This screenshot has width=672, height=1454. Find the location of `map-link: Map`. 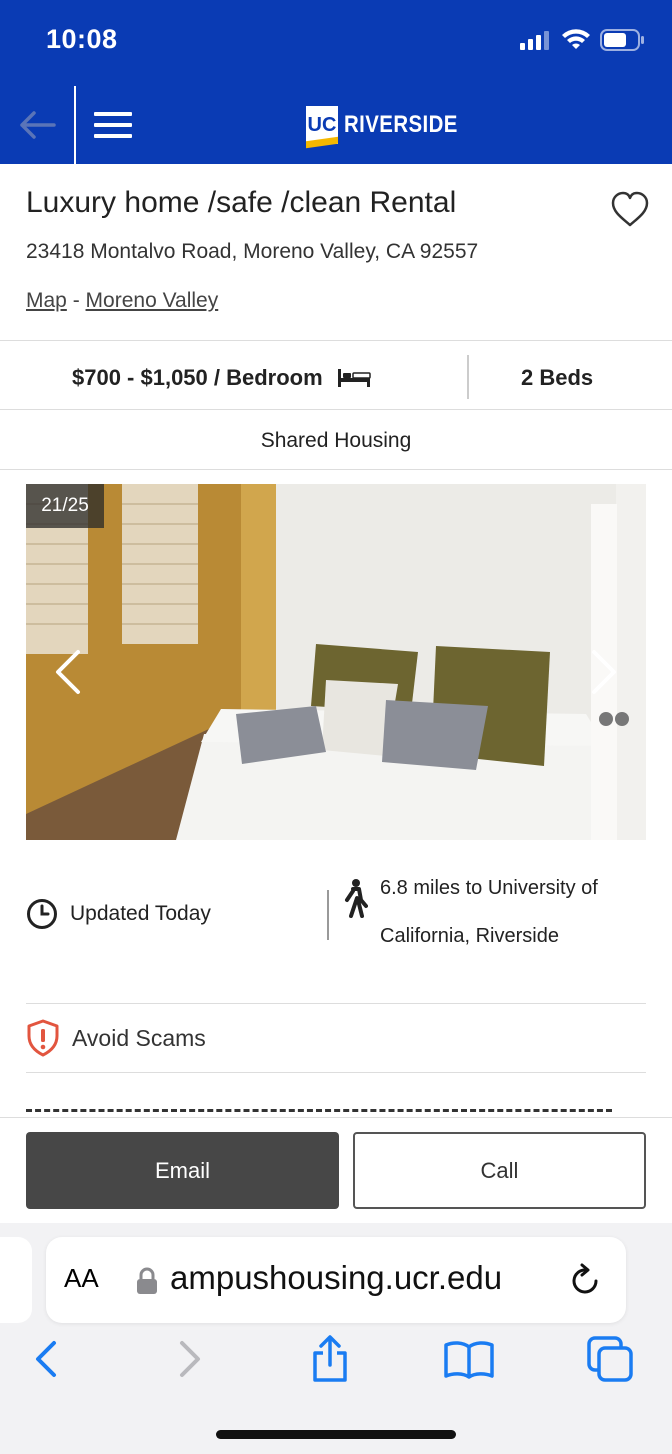

map-link: Map is located at coordinates (46, 300).